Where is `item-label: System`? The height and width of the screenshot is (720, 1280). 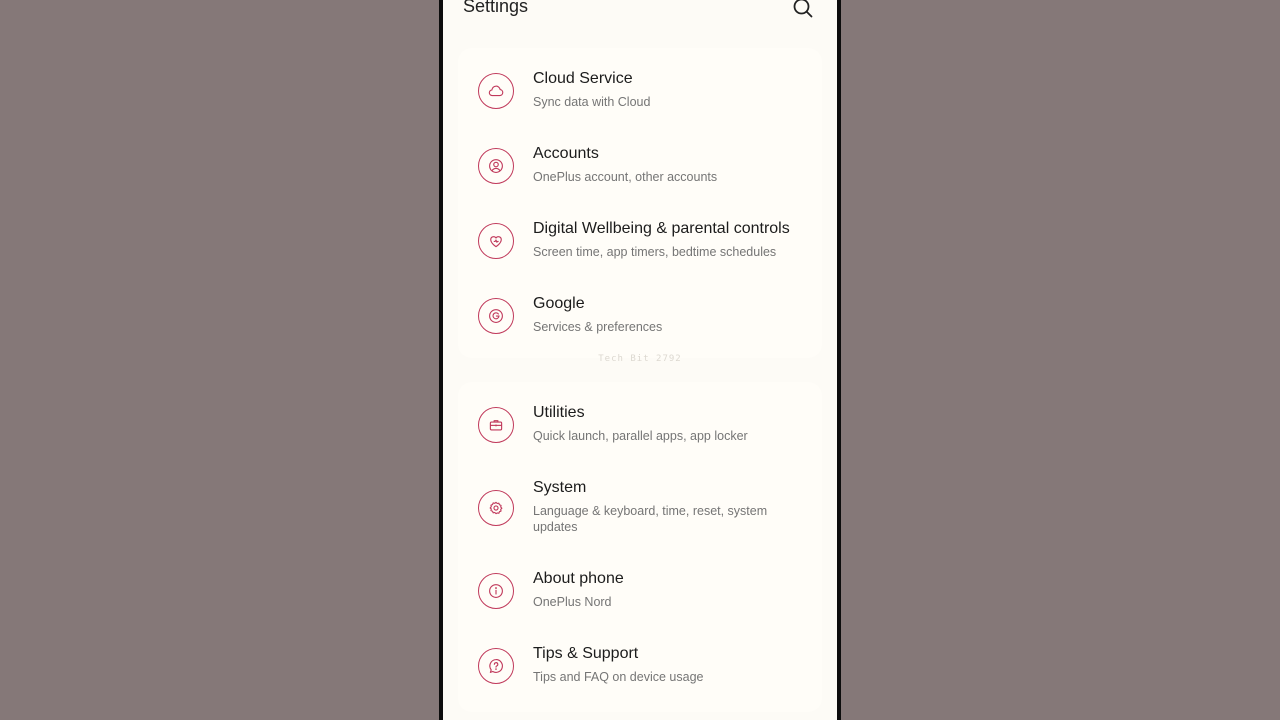 item-label: System is located at coordinates (560, 487).